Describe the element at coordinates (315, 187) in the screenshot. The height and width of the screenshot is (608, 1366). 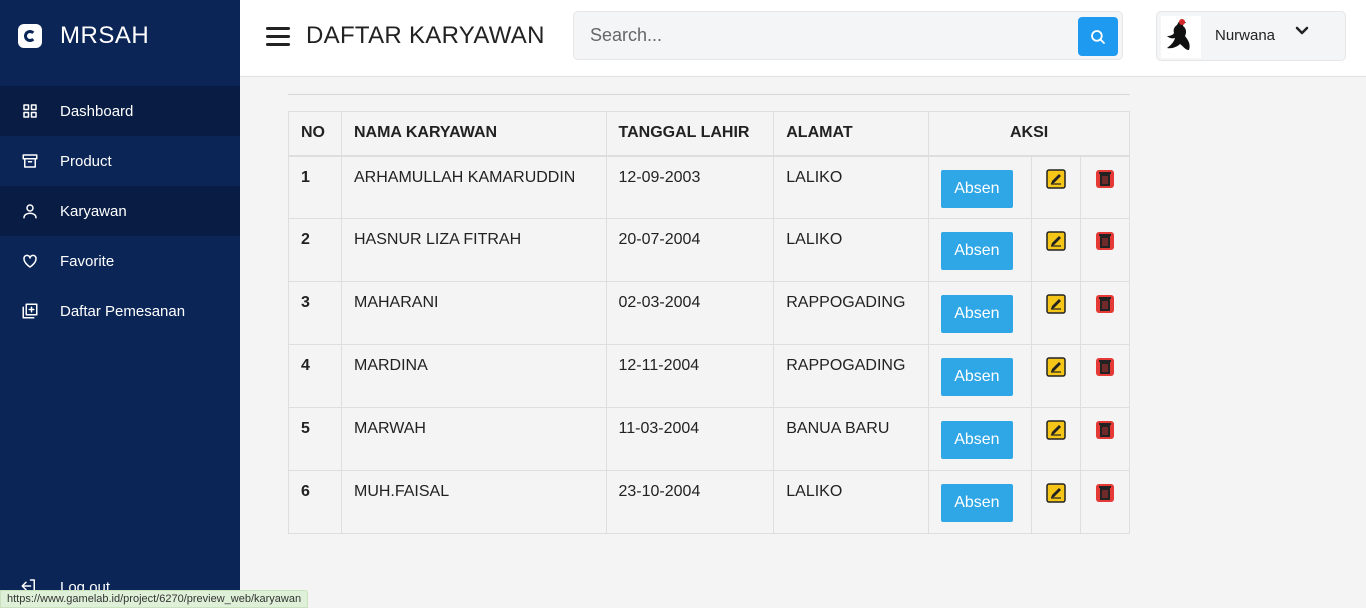
I see `cell-no: 1` at that location.